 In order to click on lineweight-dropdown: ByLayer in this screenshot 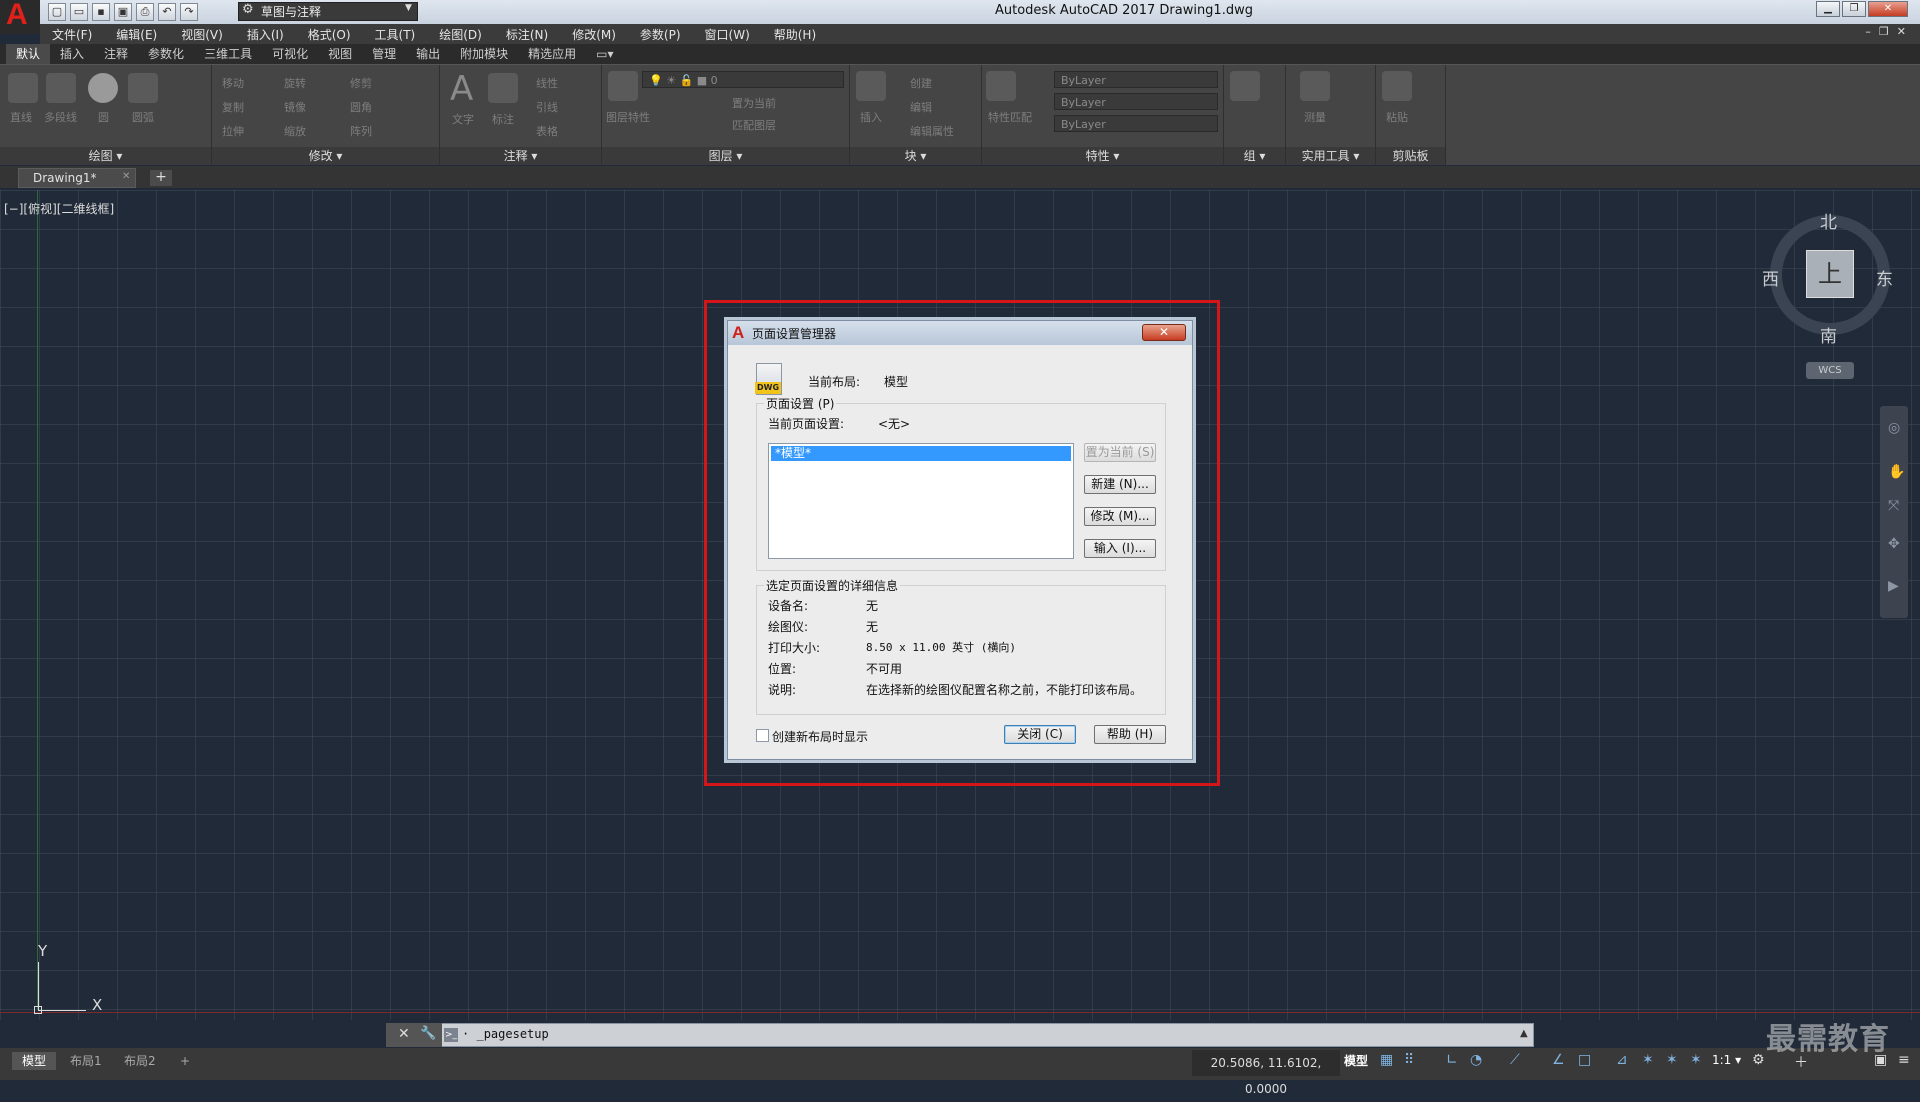, I will do `click(1136, 123)`.